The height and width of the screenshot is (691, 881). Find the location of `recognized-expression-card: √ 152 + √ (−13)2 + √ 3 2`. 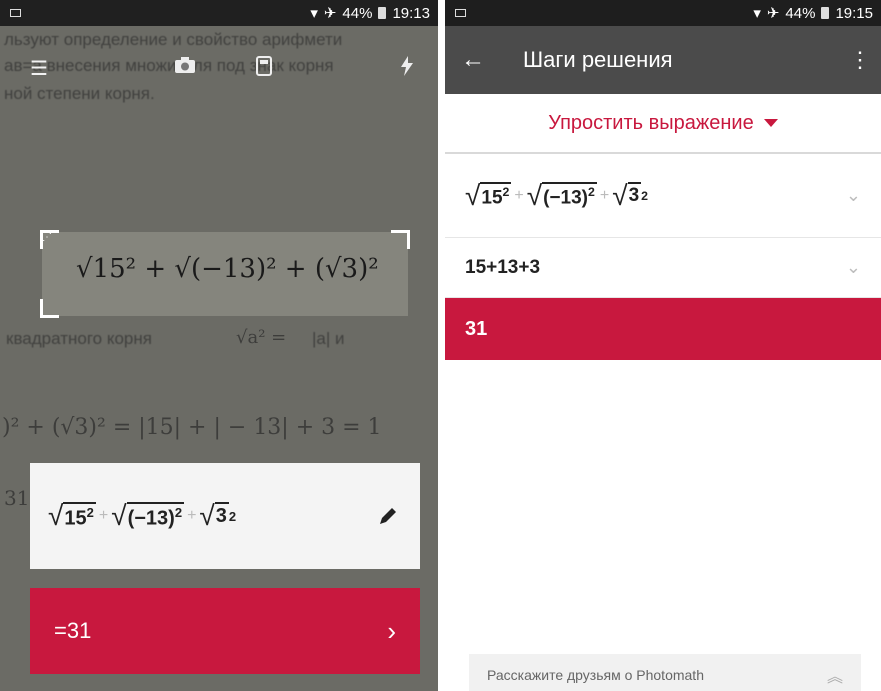

recognized-expression-card: √ 152 + √ (−13)2 + √ 3 2 is located at coordinates (225, 516).